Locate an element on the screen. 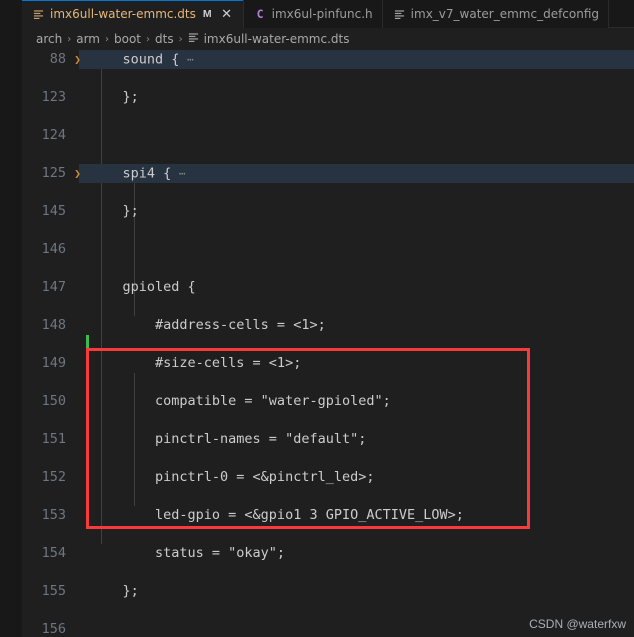  code-line-text: sound { ⋯ is located at coordinates (142, 60).